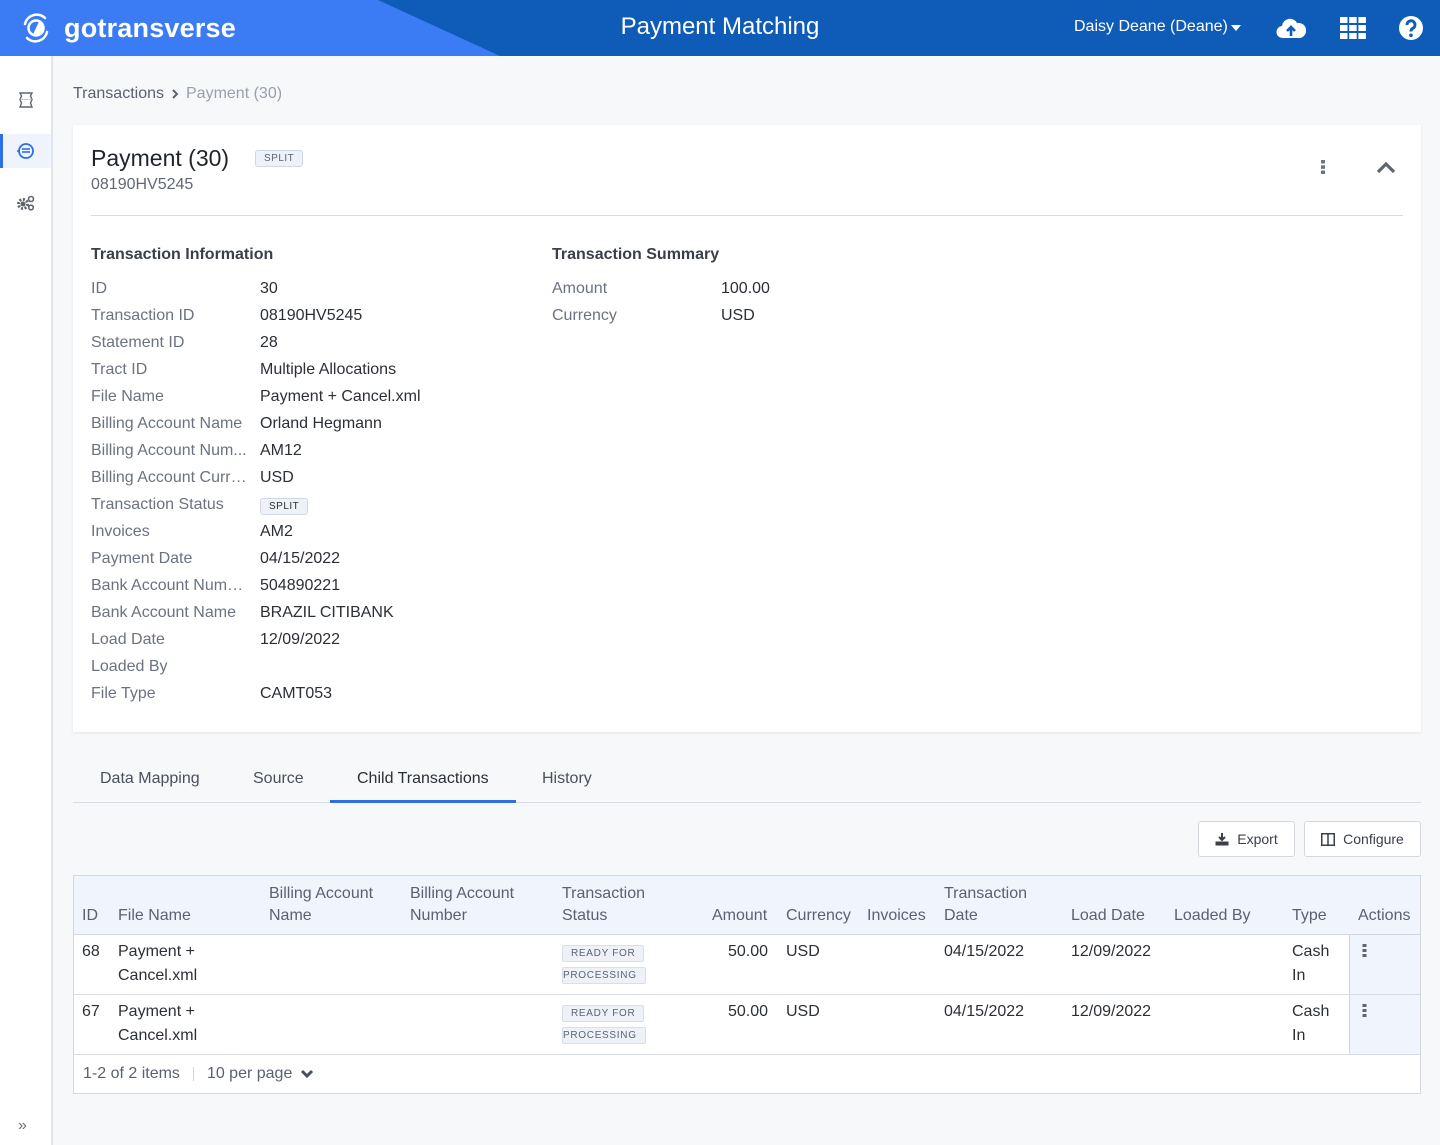 The height and width of the screenshot is (1145, 1440). What do you see at coordinates (249, 1073) in the screenshot?
I see `per-page-value: 10 per page` at bounding box center [249, 1073].